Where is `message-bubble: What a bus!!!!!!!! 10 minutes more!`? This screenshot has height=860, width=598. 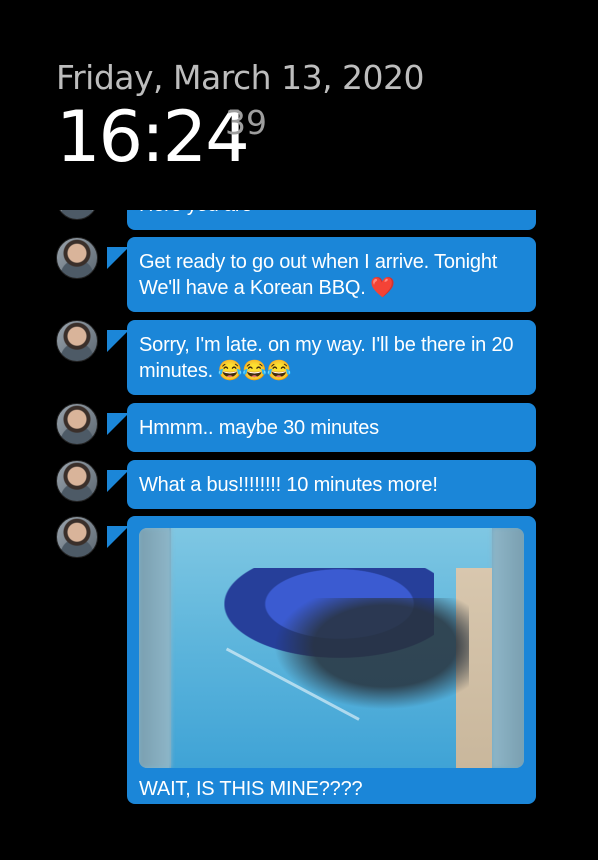 message-bubble: What a bus!!!!!!!! 10 minutes more! is located at coordinates (331, 484).